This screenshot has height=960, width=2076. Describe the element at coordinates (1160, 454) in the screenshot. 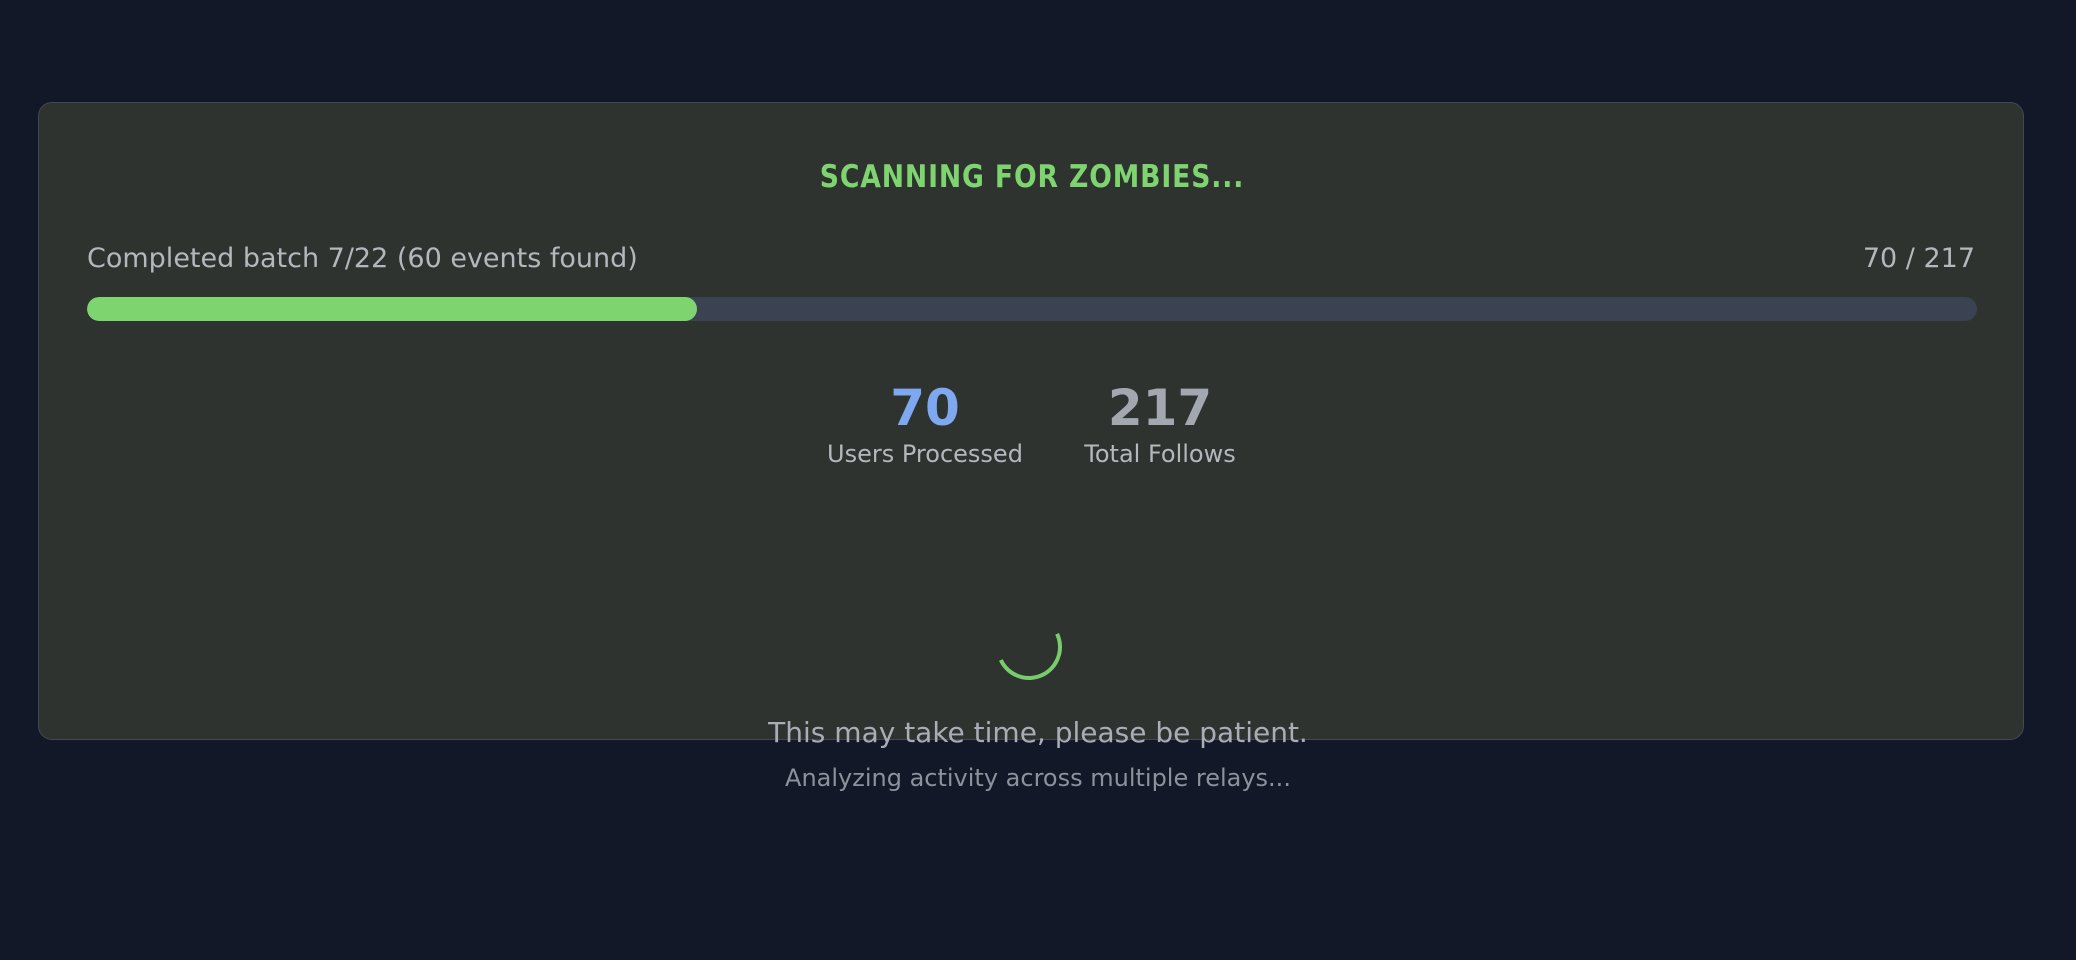

I see `total-follows-label: Total Follows` at that location.